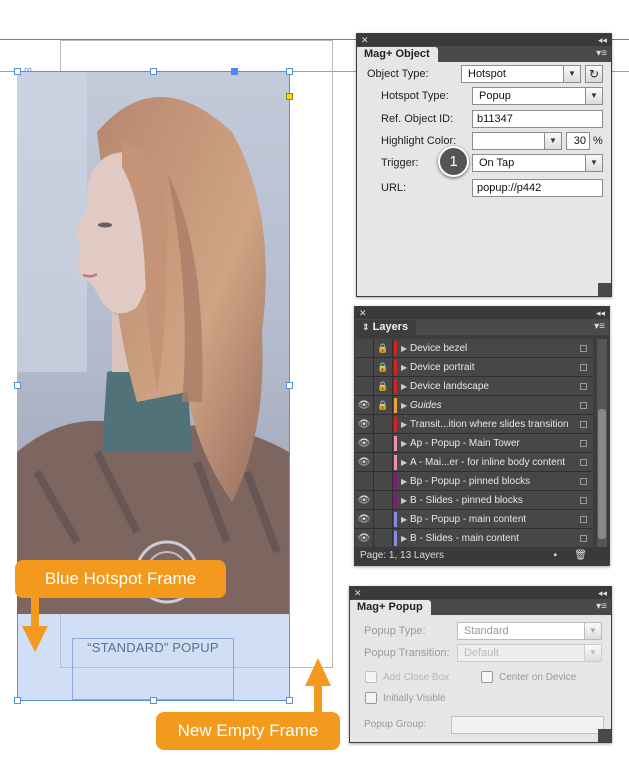 The height and width of the screenshot is (758, 629). Describe the element at coordinates (537, 119) in the screenshot. I see `ref-object-id-field: b11347` at that location.